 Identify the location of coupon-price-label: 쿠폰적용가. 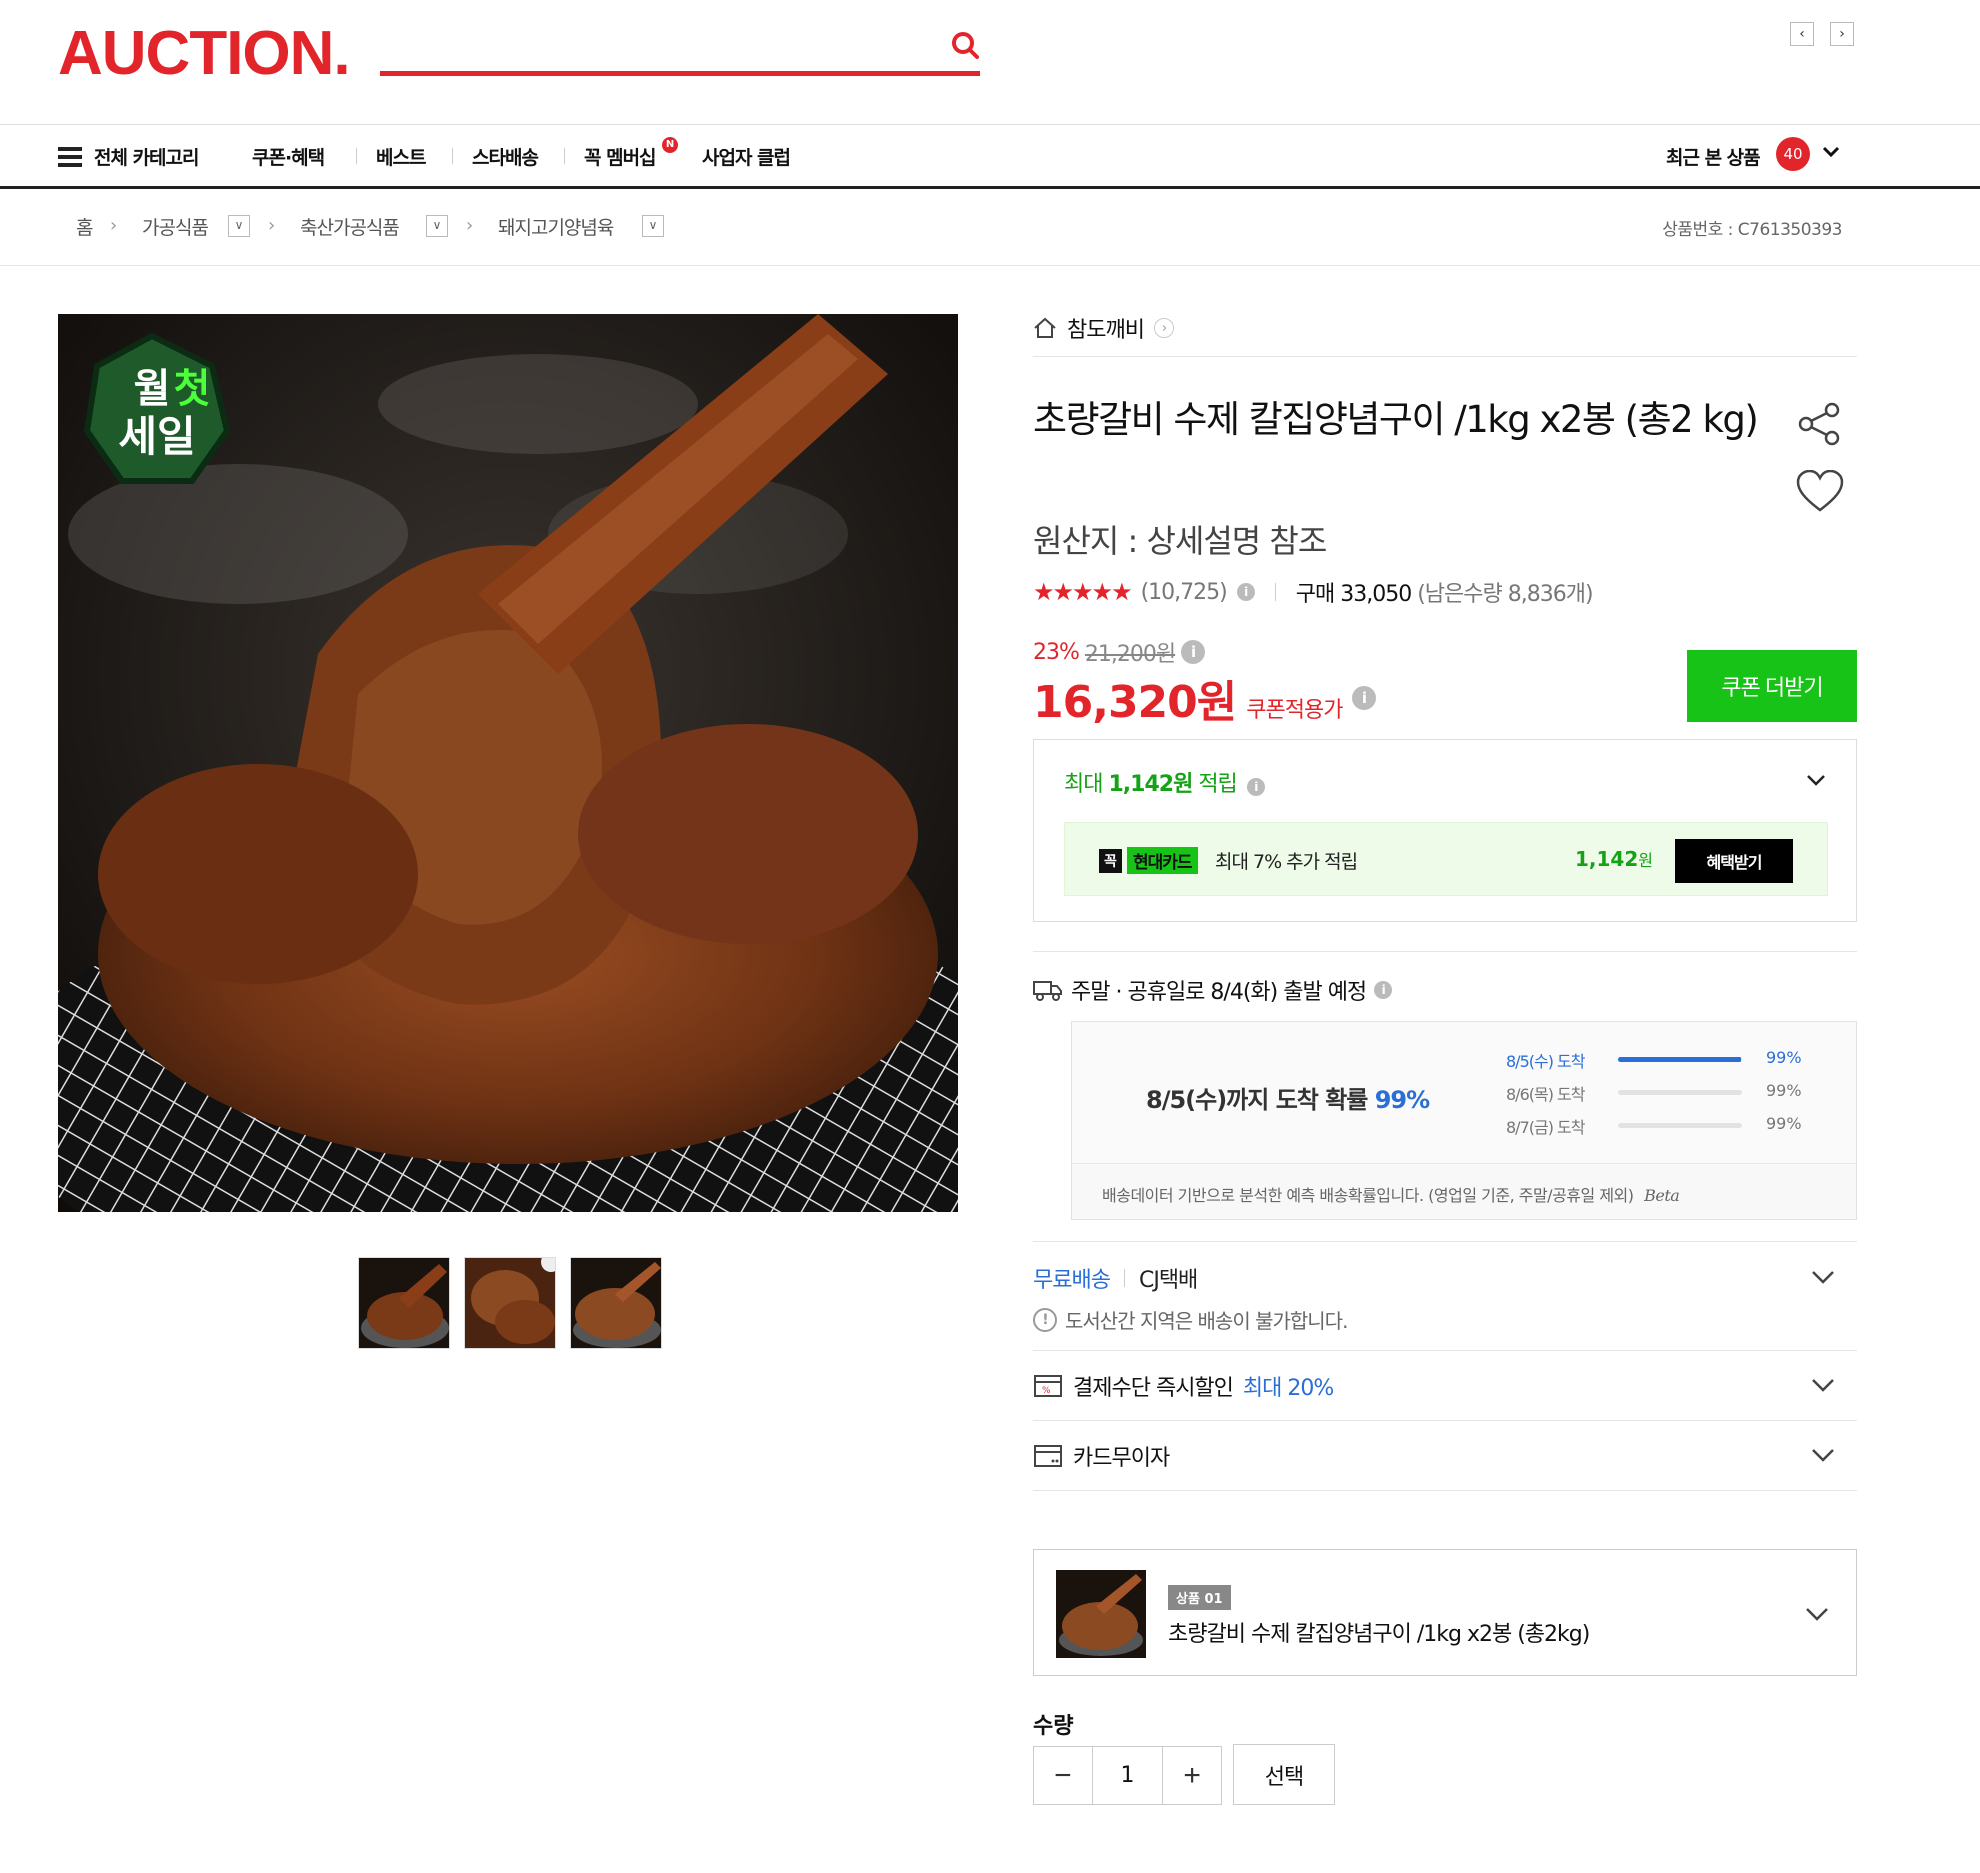
(1294, 710).